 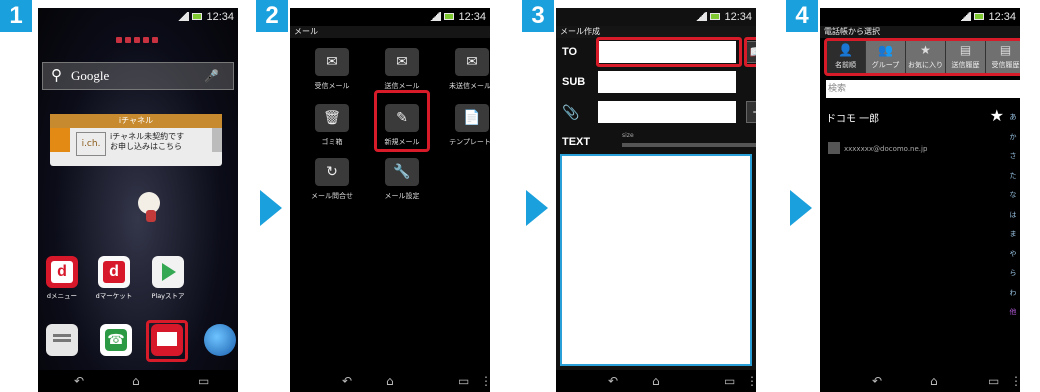 What do you see at coordinates (332, 196) in the screenshot?
I see `menu-item-mail-inquiry: メール問合せ` at bounding box center [332, 196].